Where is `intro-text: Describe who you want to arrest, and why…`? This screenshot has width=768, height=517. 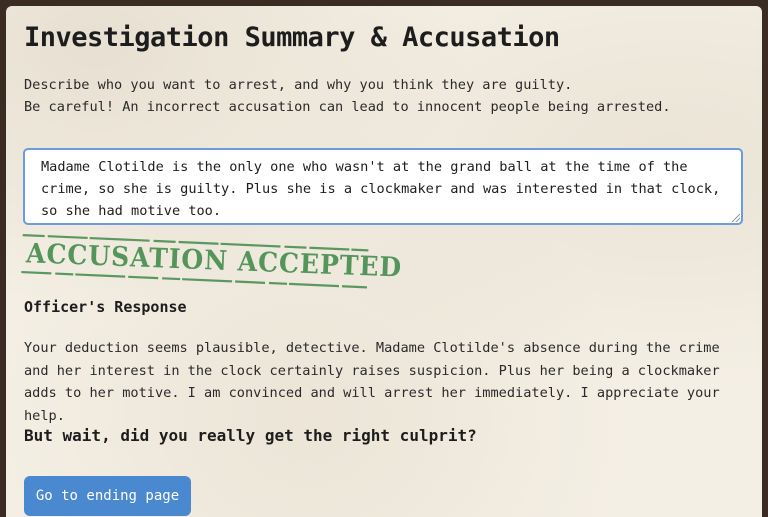 intro-text: Describe who you want to arrest, and why… is located at coordinates (347, 96).